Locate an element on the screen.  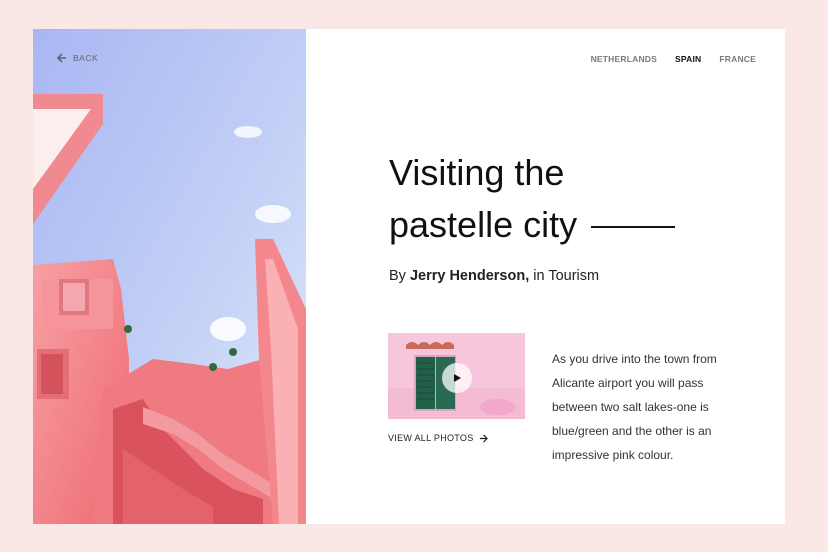
title-line-2-wrap: pastelle city is located at coordinates (559, 225).